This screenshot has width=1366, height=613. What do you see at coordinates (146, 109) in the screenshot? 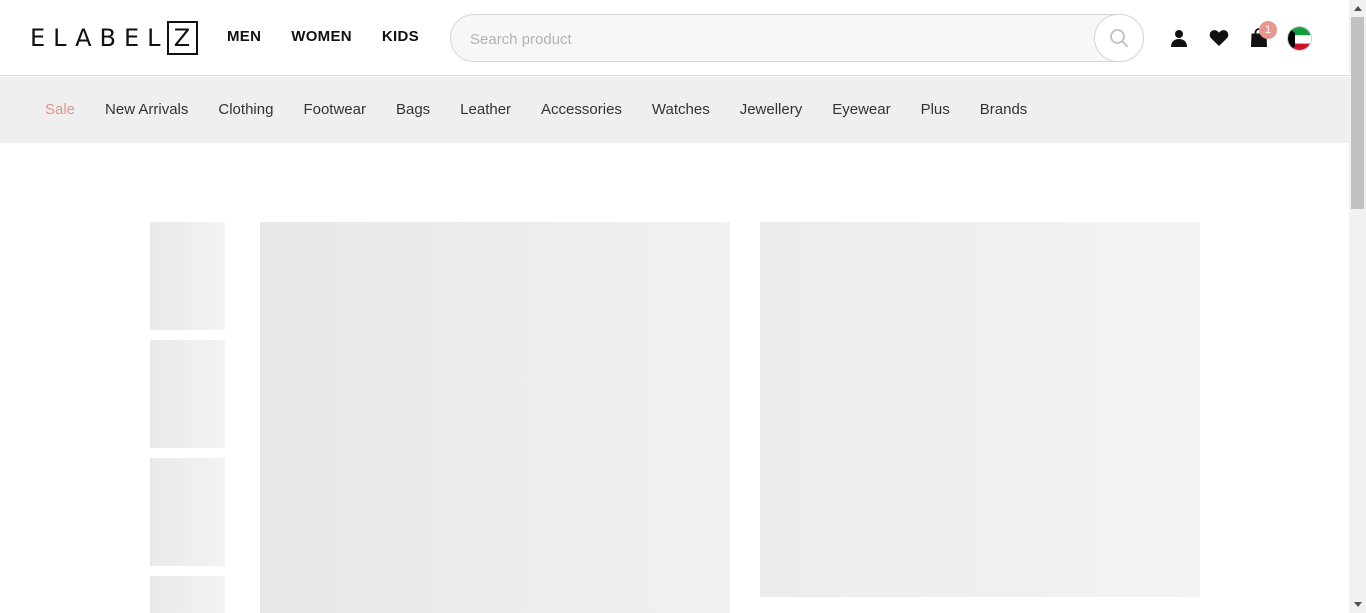
I see `category-new-arrivals: New Arrivals` at bounding box center [146, 109].